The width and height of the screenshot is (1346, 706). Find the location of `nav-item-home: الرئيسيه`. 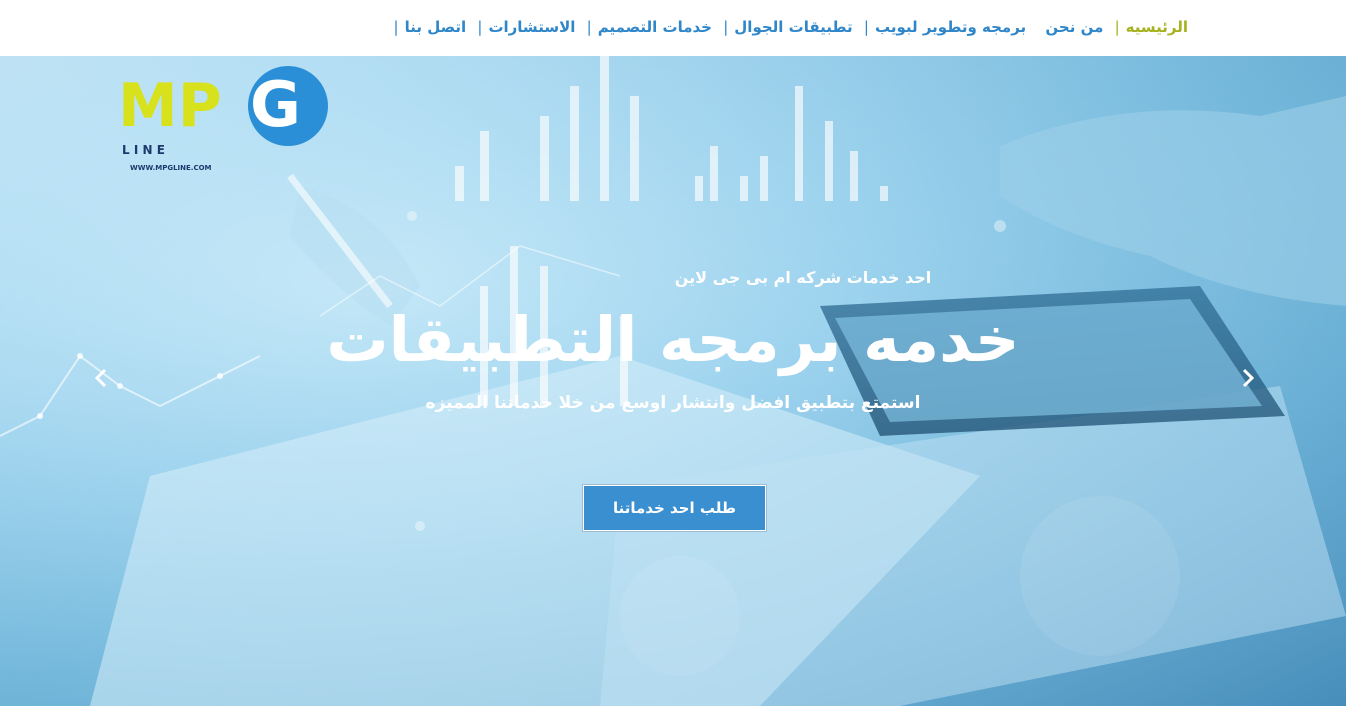

nav-item-home: الرئيسيه is located at coordinates (1157, 27).